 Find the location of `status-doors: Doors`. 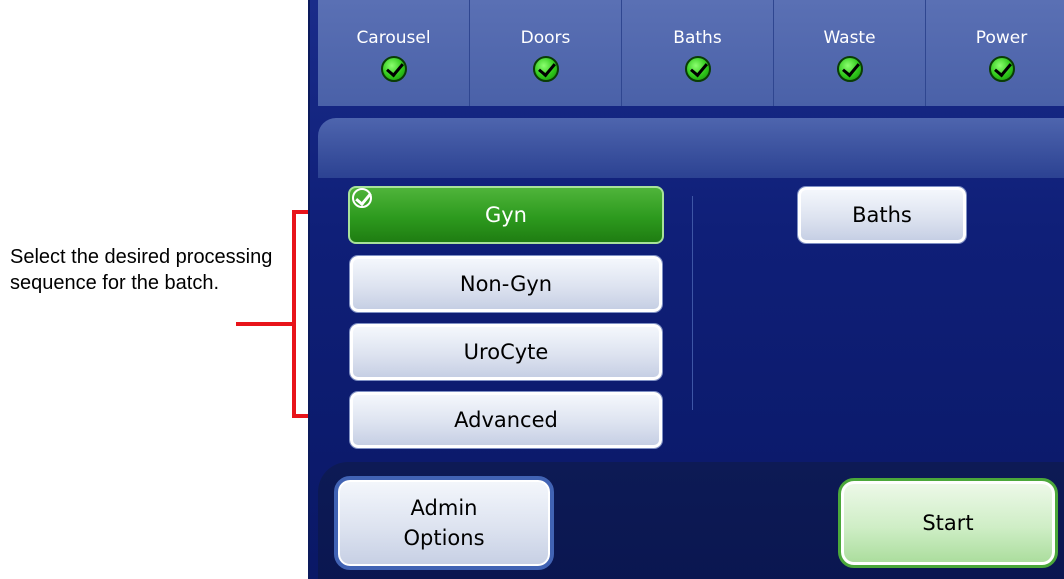

status-doors: Doors is located at coordinates (546, 53).